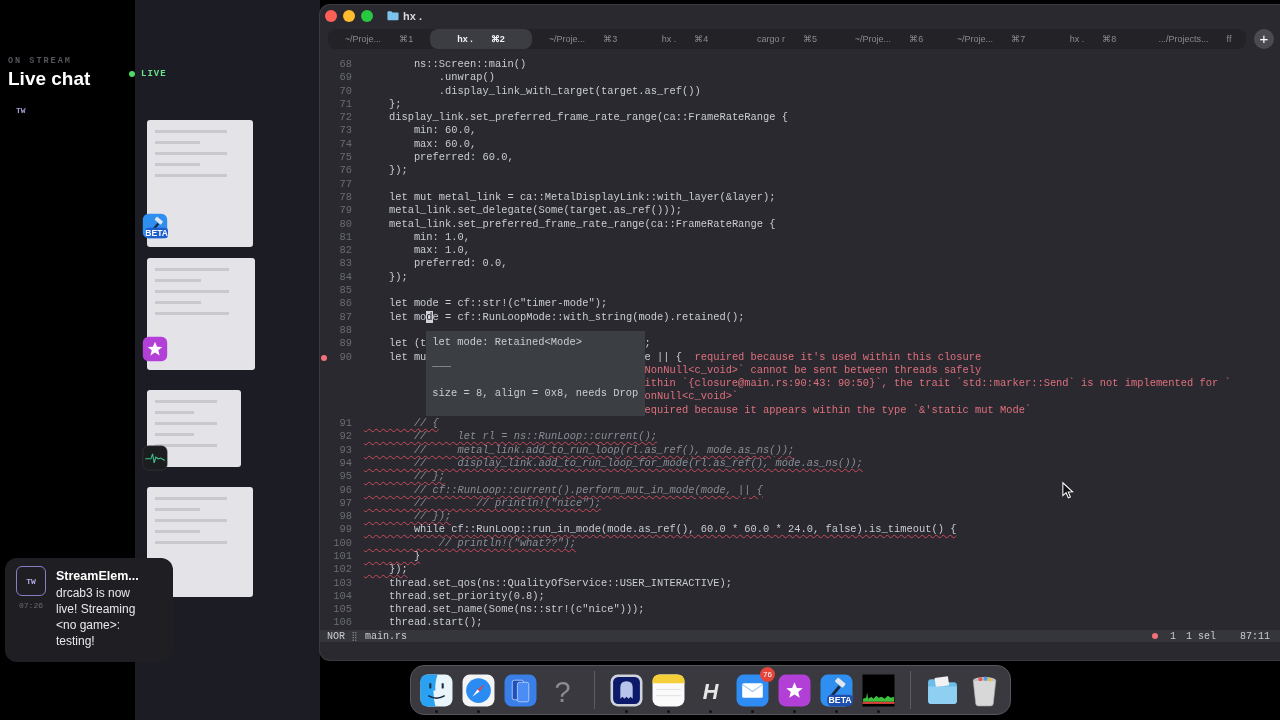 This screenshot has height=720, width=1280. I want to click on line-number: 72, so click(345, 118).